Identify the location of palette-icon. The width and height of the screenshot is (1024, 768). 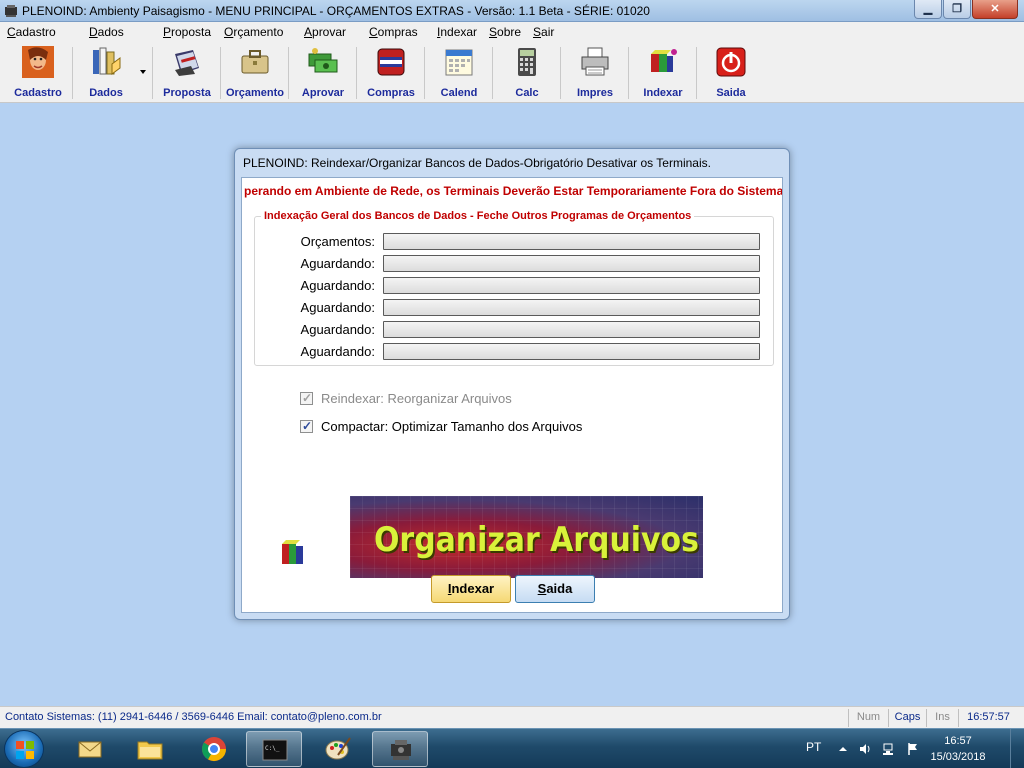
(338, 748).